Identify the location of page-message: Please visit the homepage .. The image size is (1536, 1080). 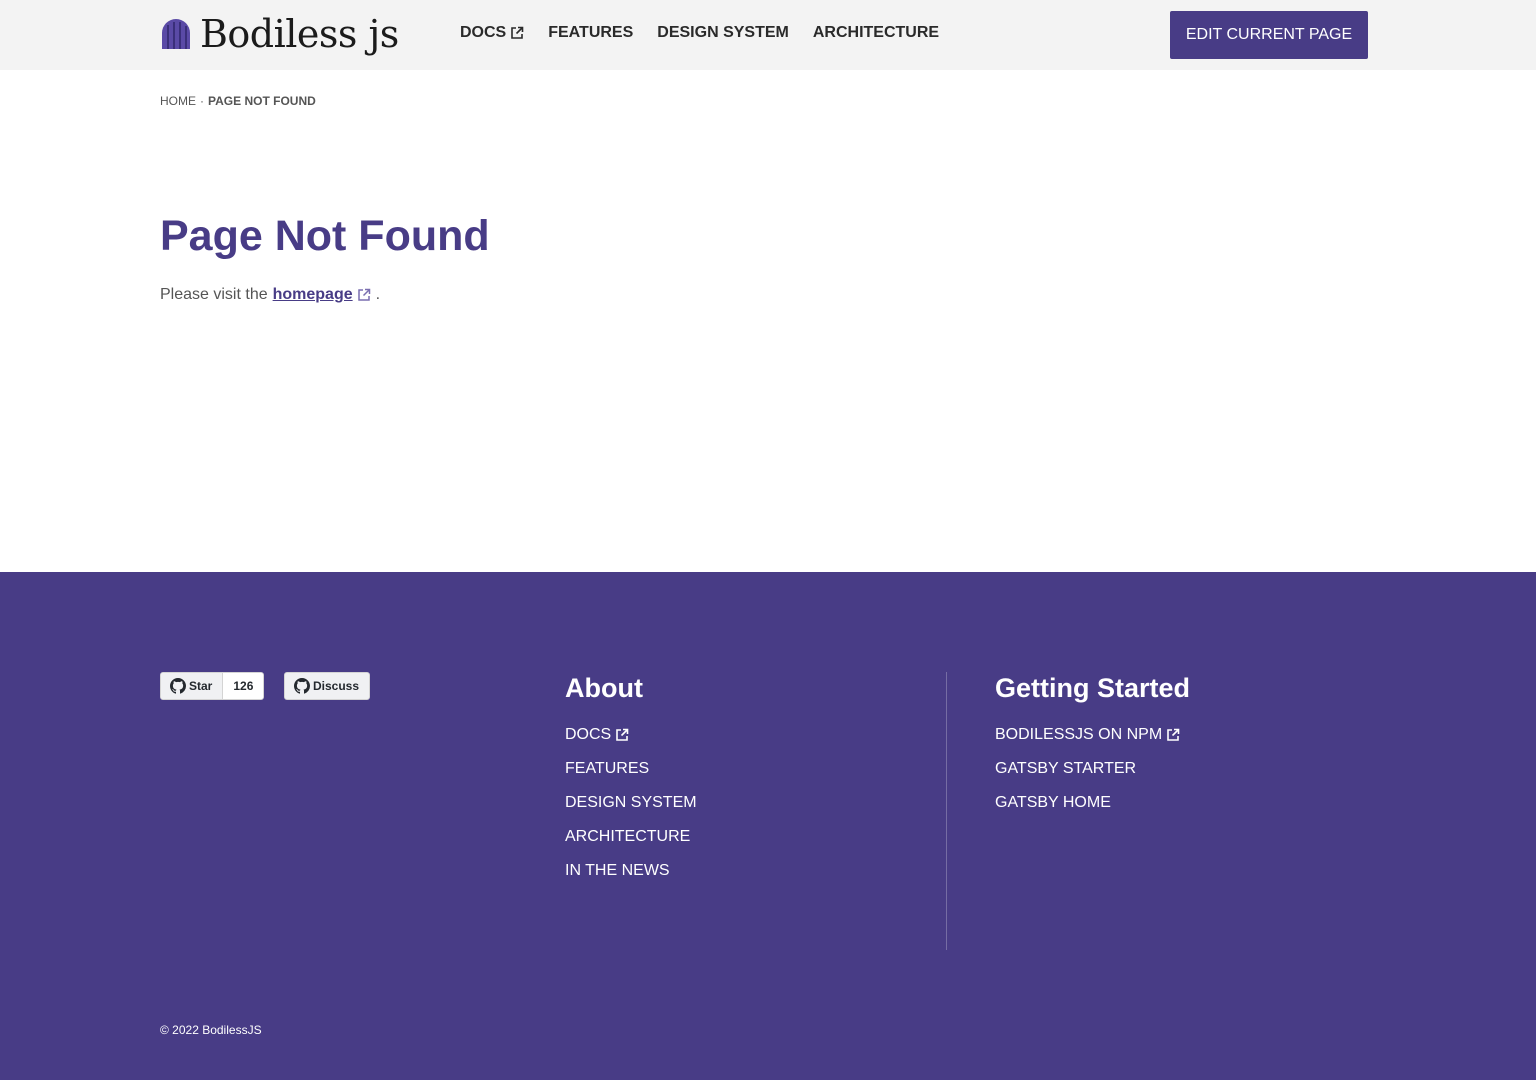
(270, 295).